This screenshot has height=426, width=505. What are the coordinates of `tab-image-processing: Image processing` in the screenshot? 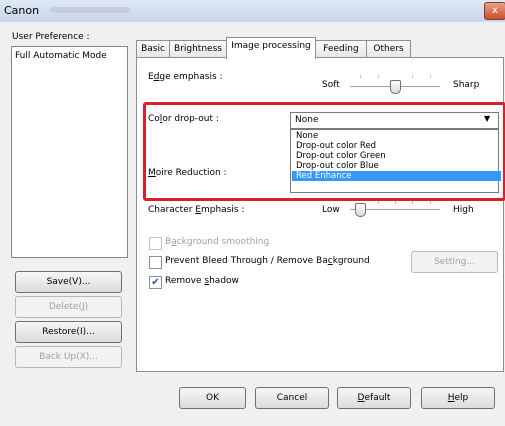 It's located at (271, 48).